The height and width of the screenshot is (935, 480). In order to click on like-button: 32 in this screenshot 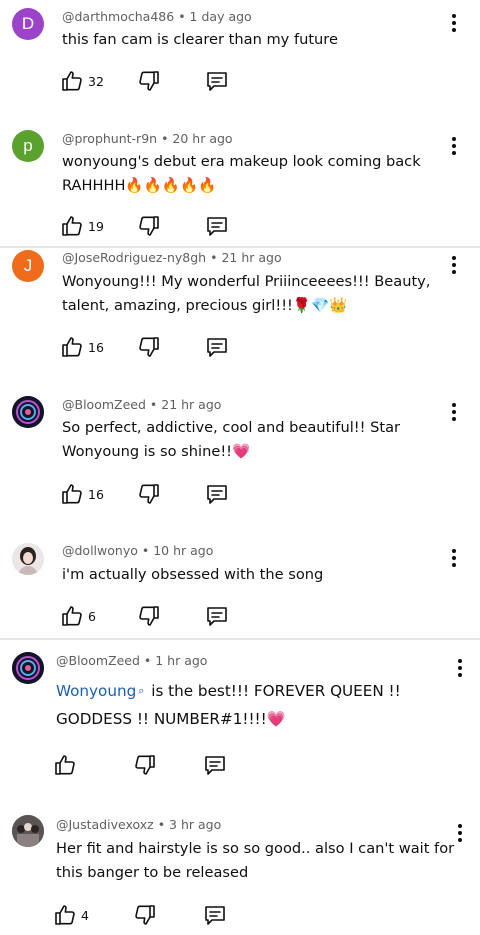, I will do `click(82, 81)`.